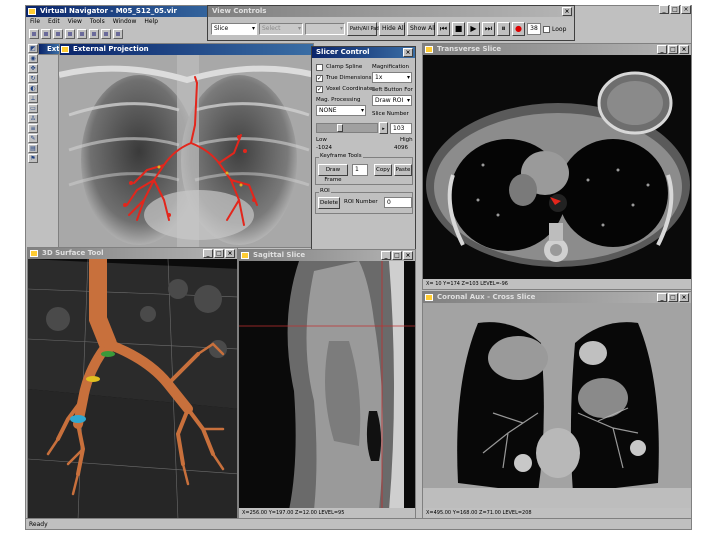 This screenshot has width=720, height=540. What do you see at coordinates (503, 29) in the screenshot?
I see `pause-icon: ⏸` at bounding box center [503, 29].